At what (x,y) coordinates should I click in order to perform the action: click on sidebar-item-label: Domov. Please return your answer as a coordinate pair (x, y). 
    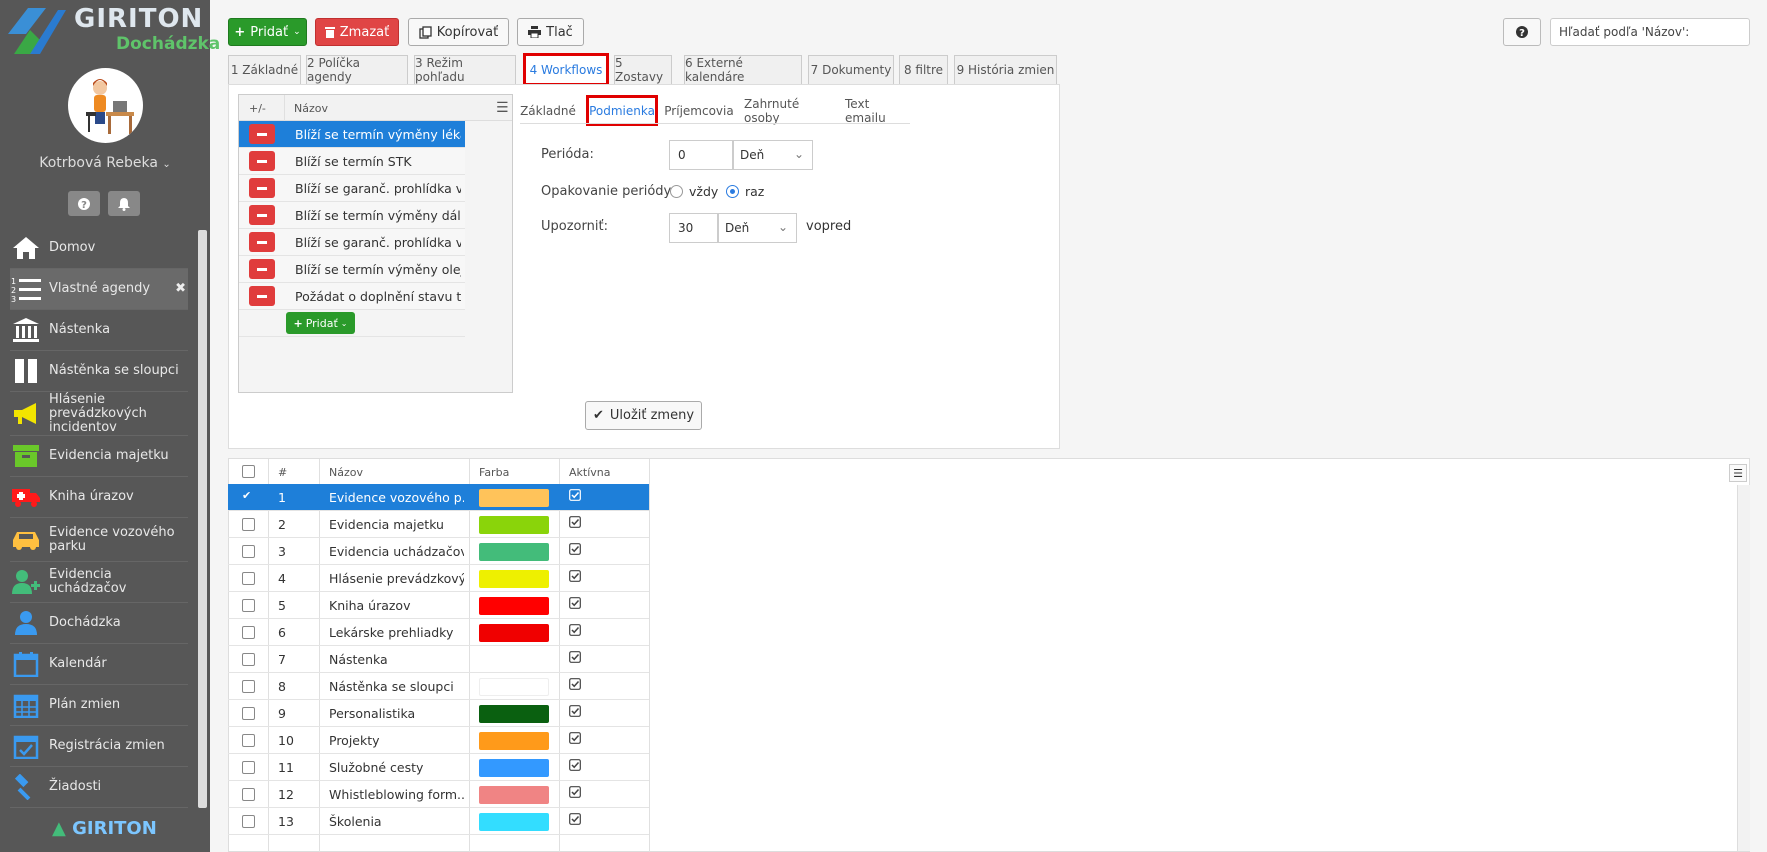
    Looking at the image, I should click on (72, 247).